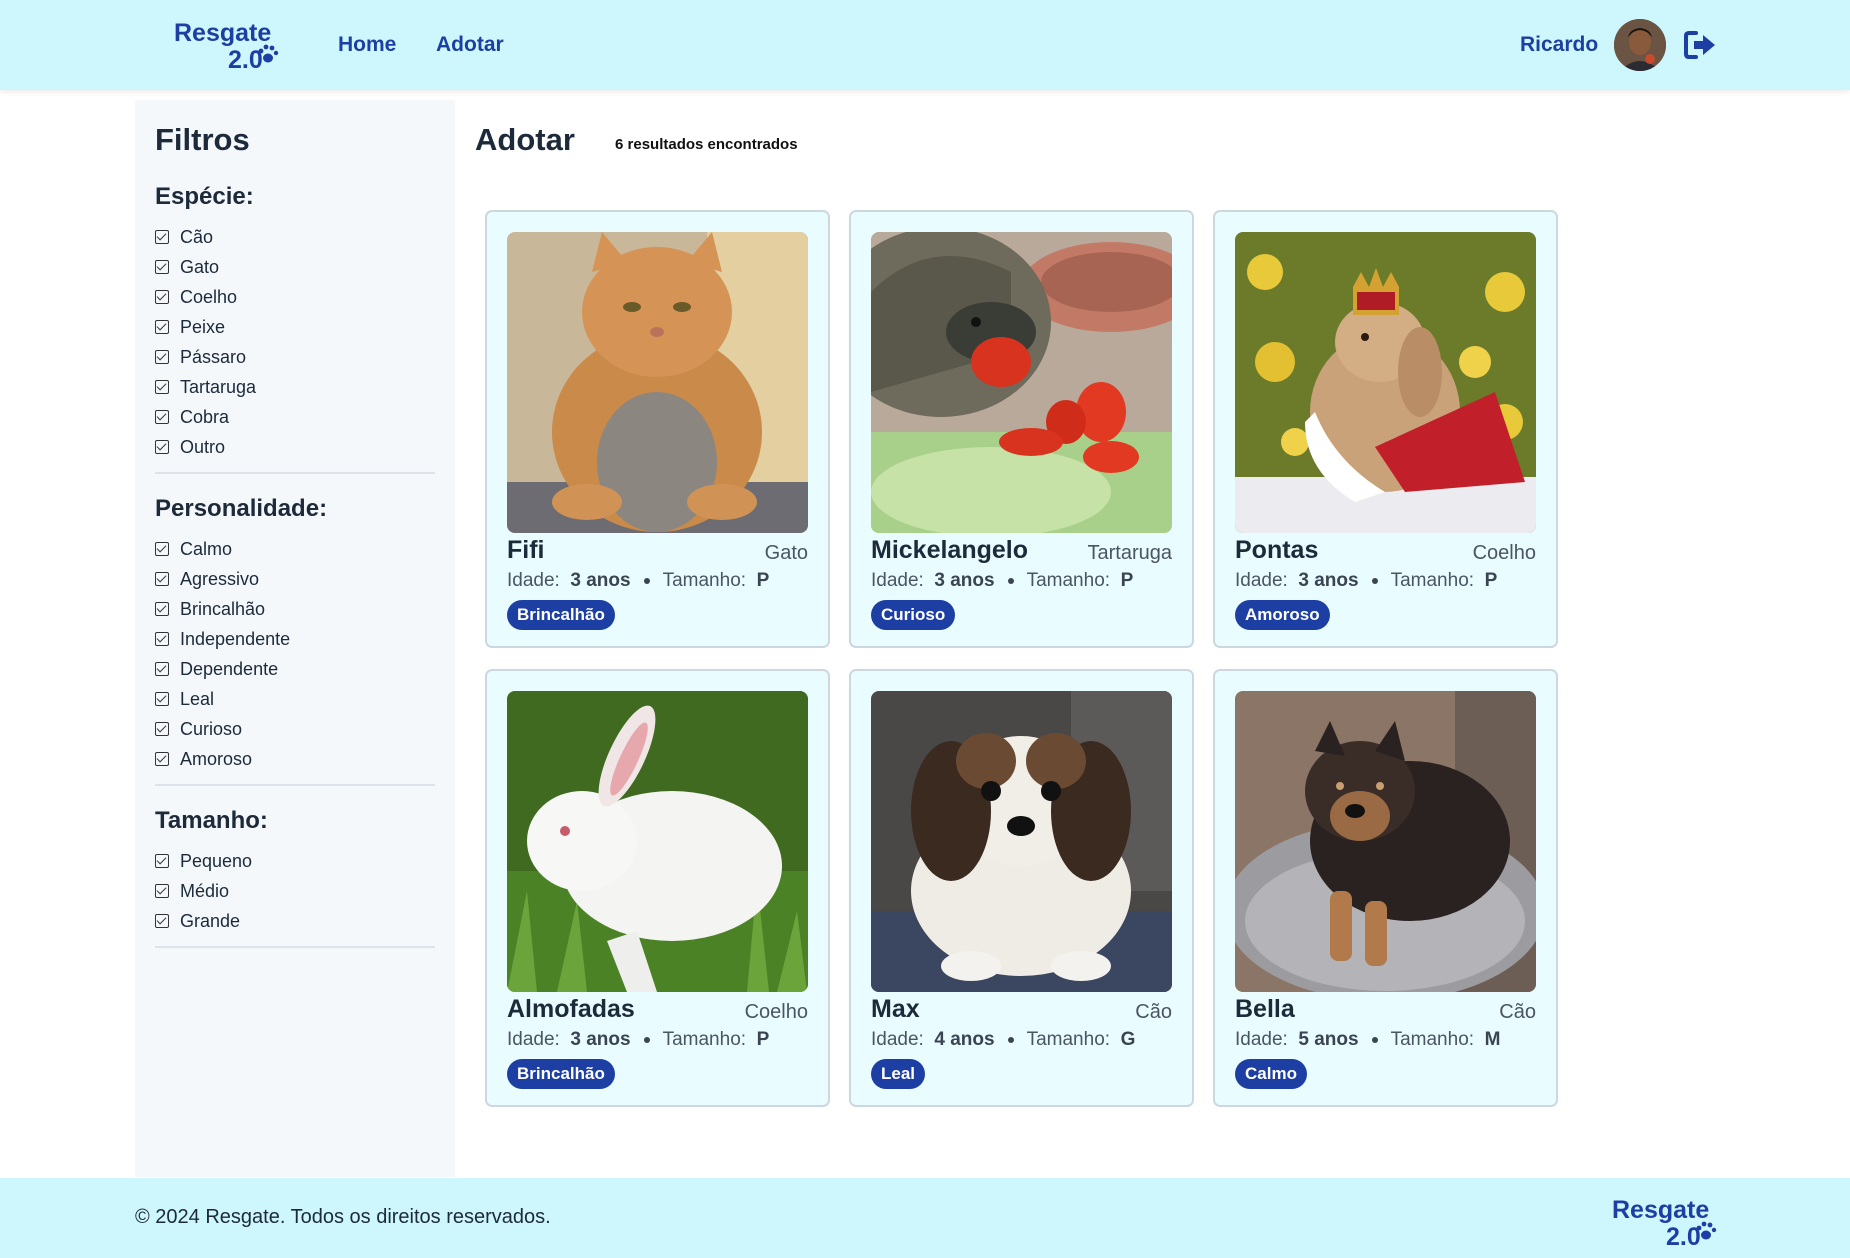 The height and width of the screenshot is (1258, 1850). I want to click on resgate-logo: Resgate 2.0, so click(227, 44).